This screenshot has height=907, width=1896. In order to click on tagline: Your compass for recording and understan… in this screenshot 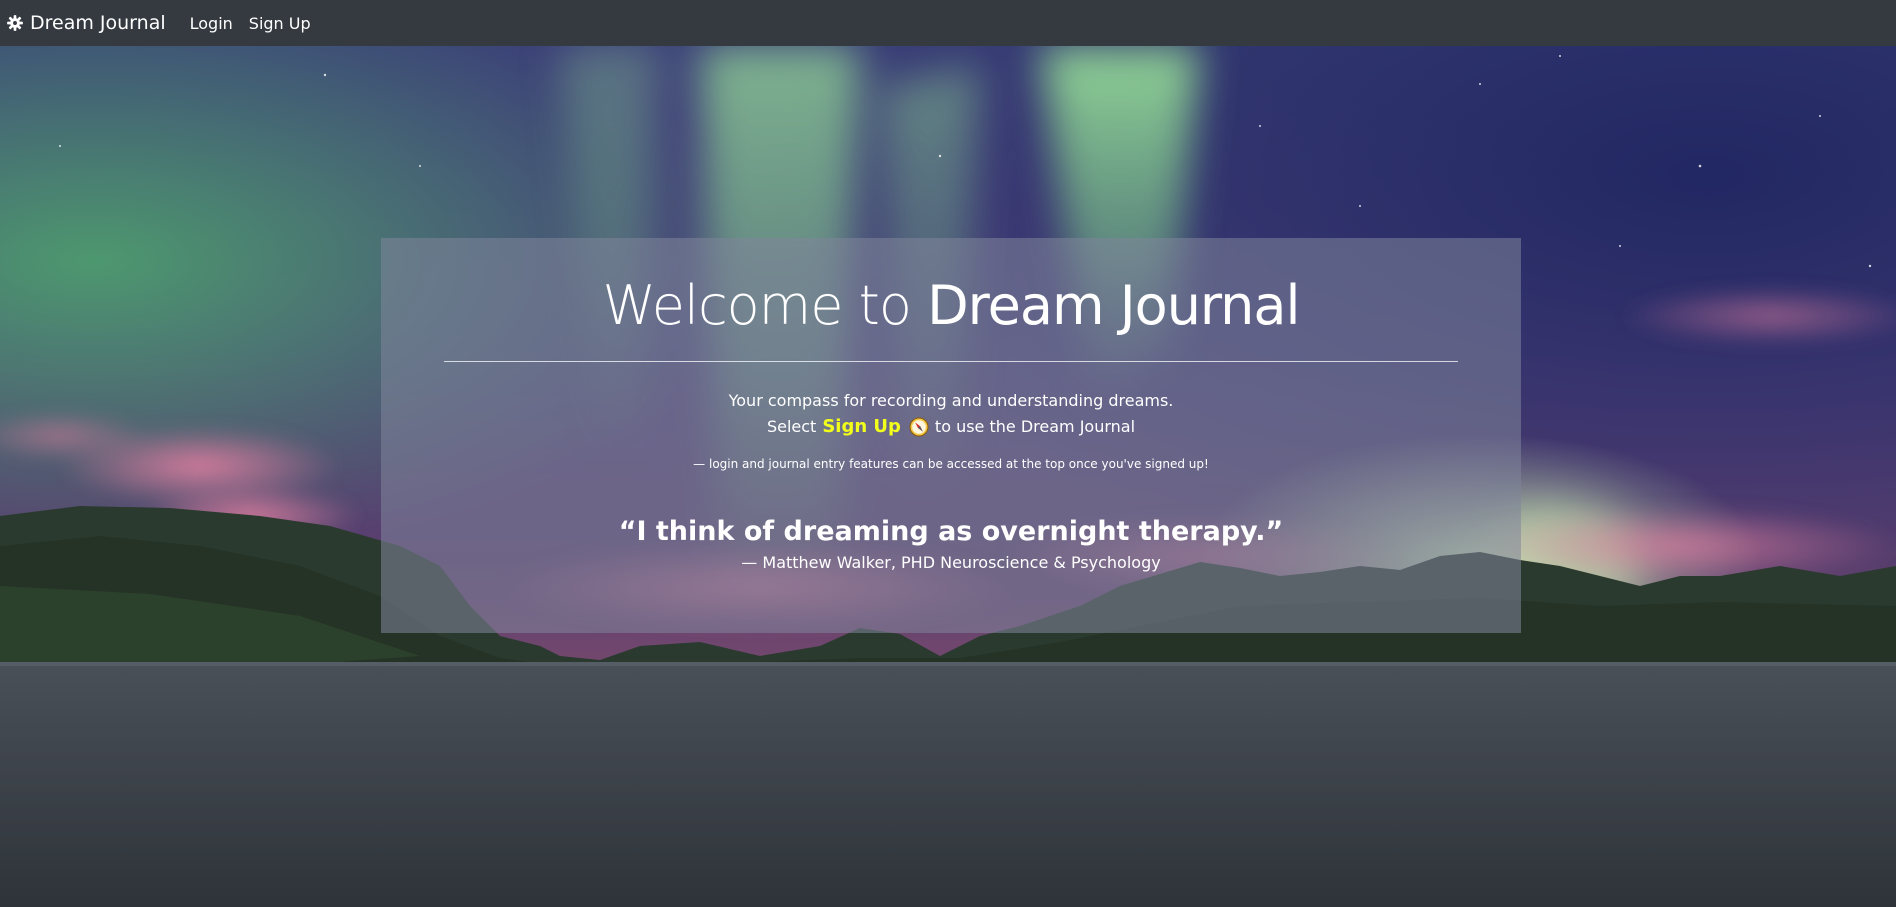, I will do `click(951, 400)`.